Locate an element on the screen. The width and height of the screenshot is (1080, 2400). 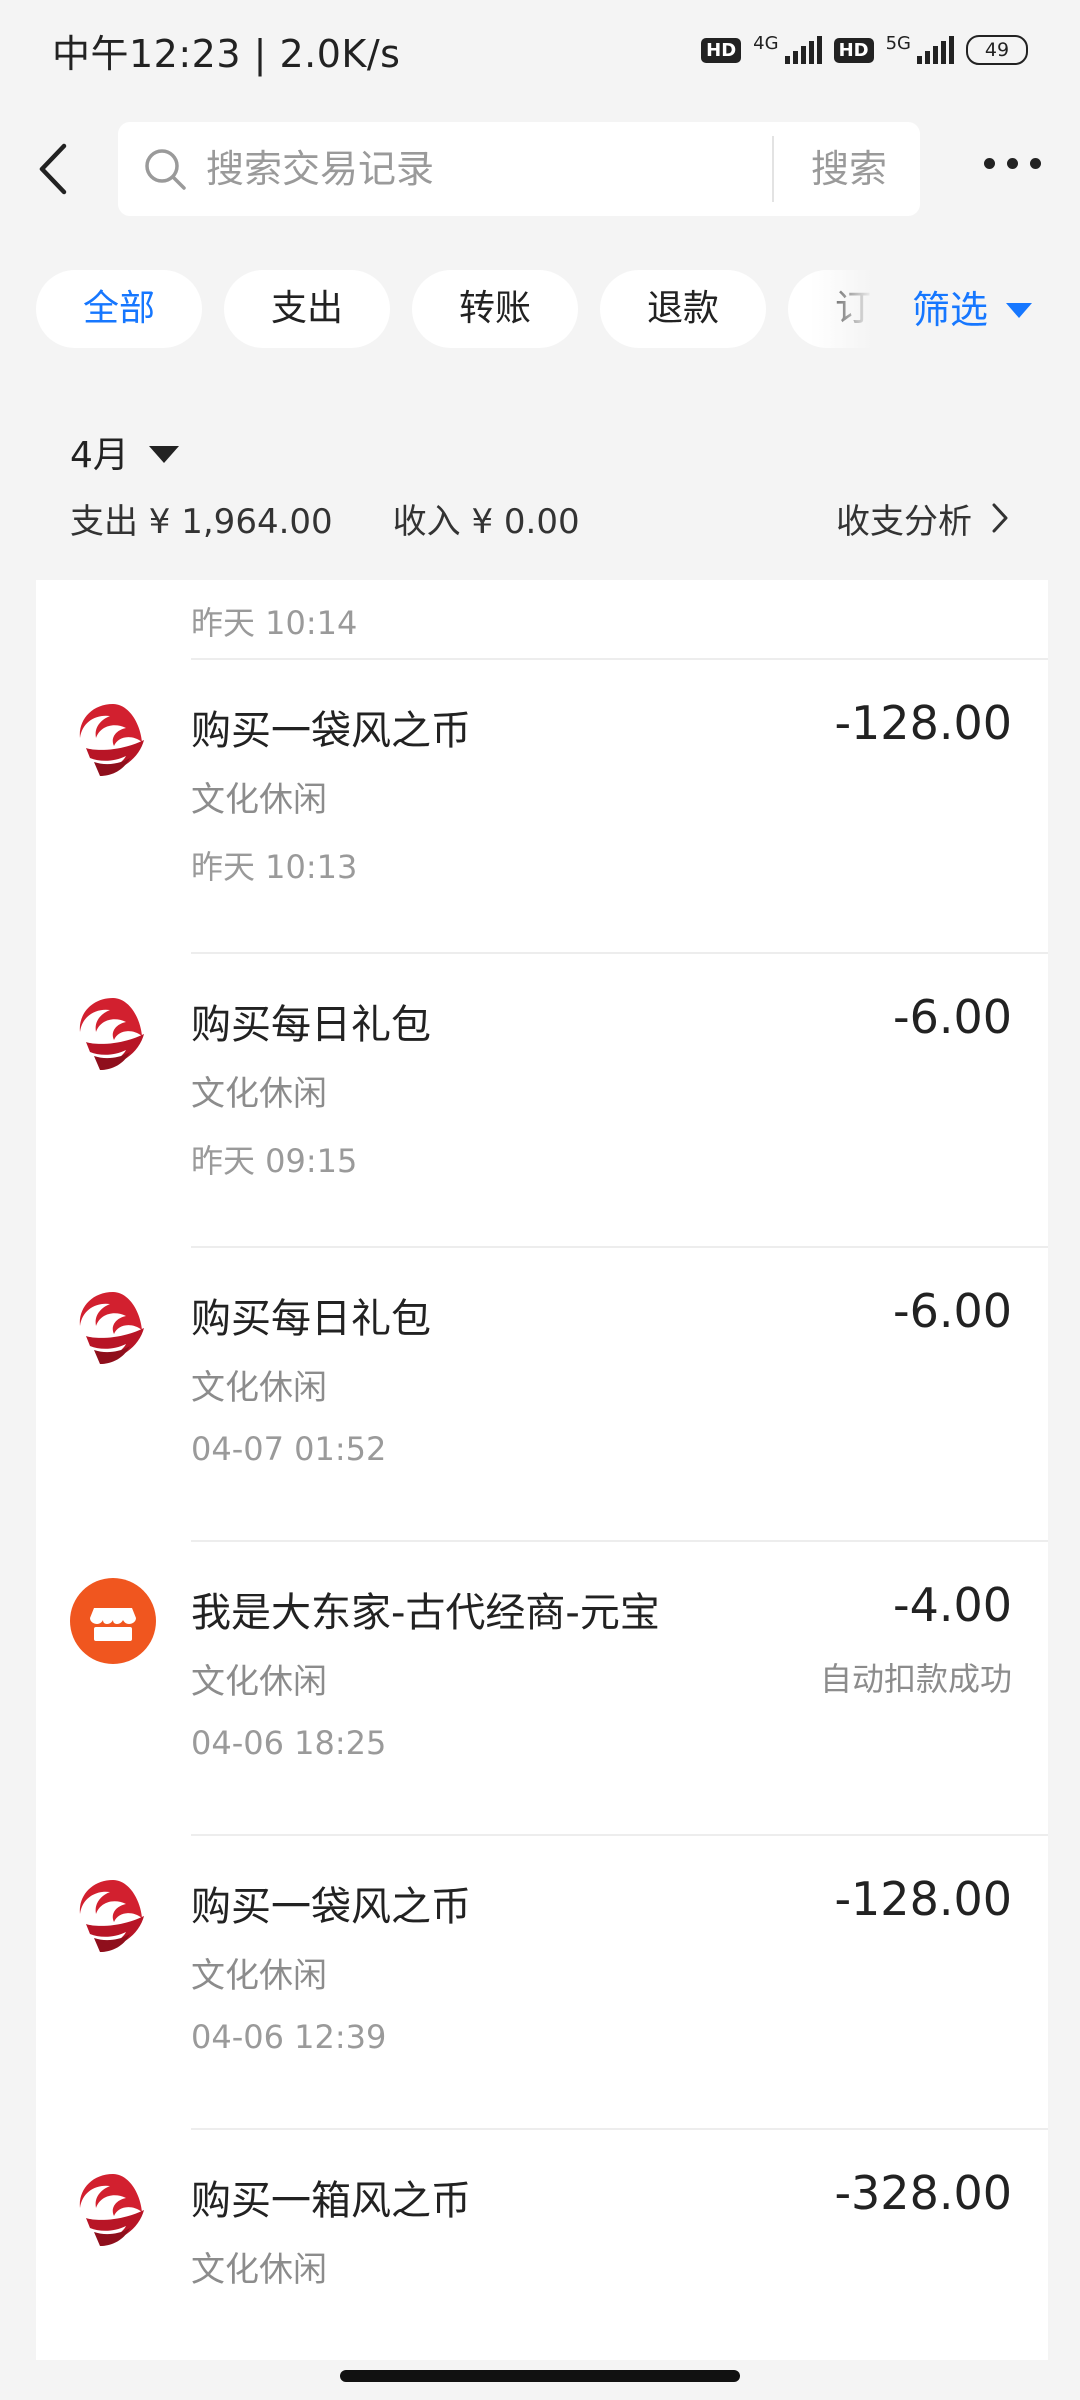
more-options-icon is located at coordinates (1012, 163).